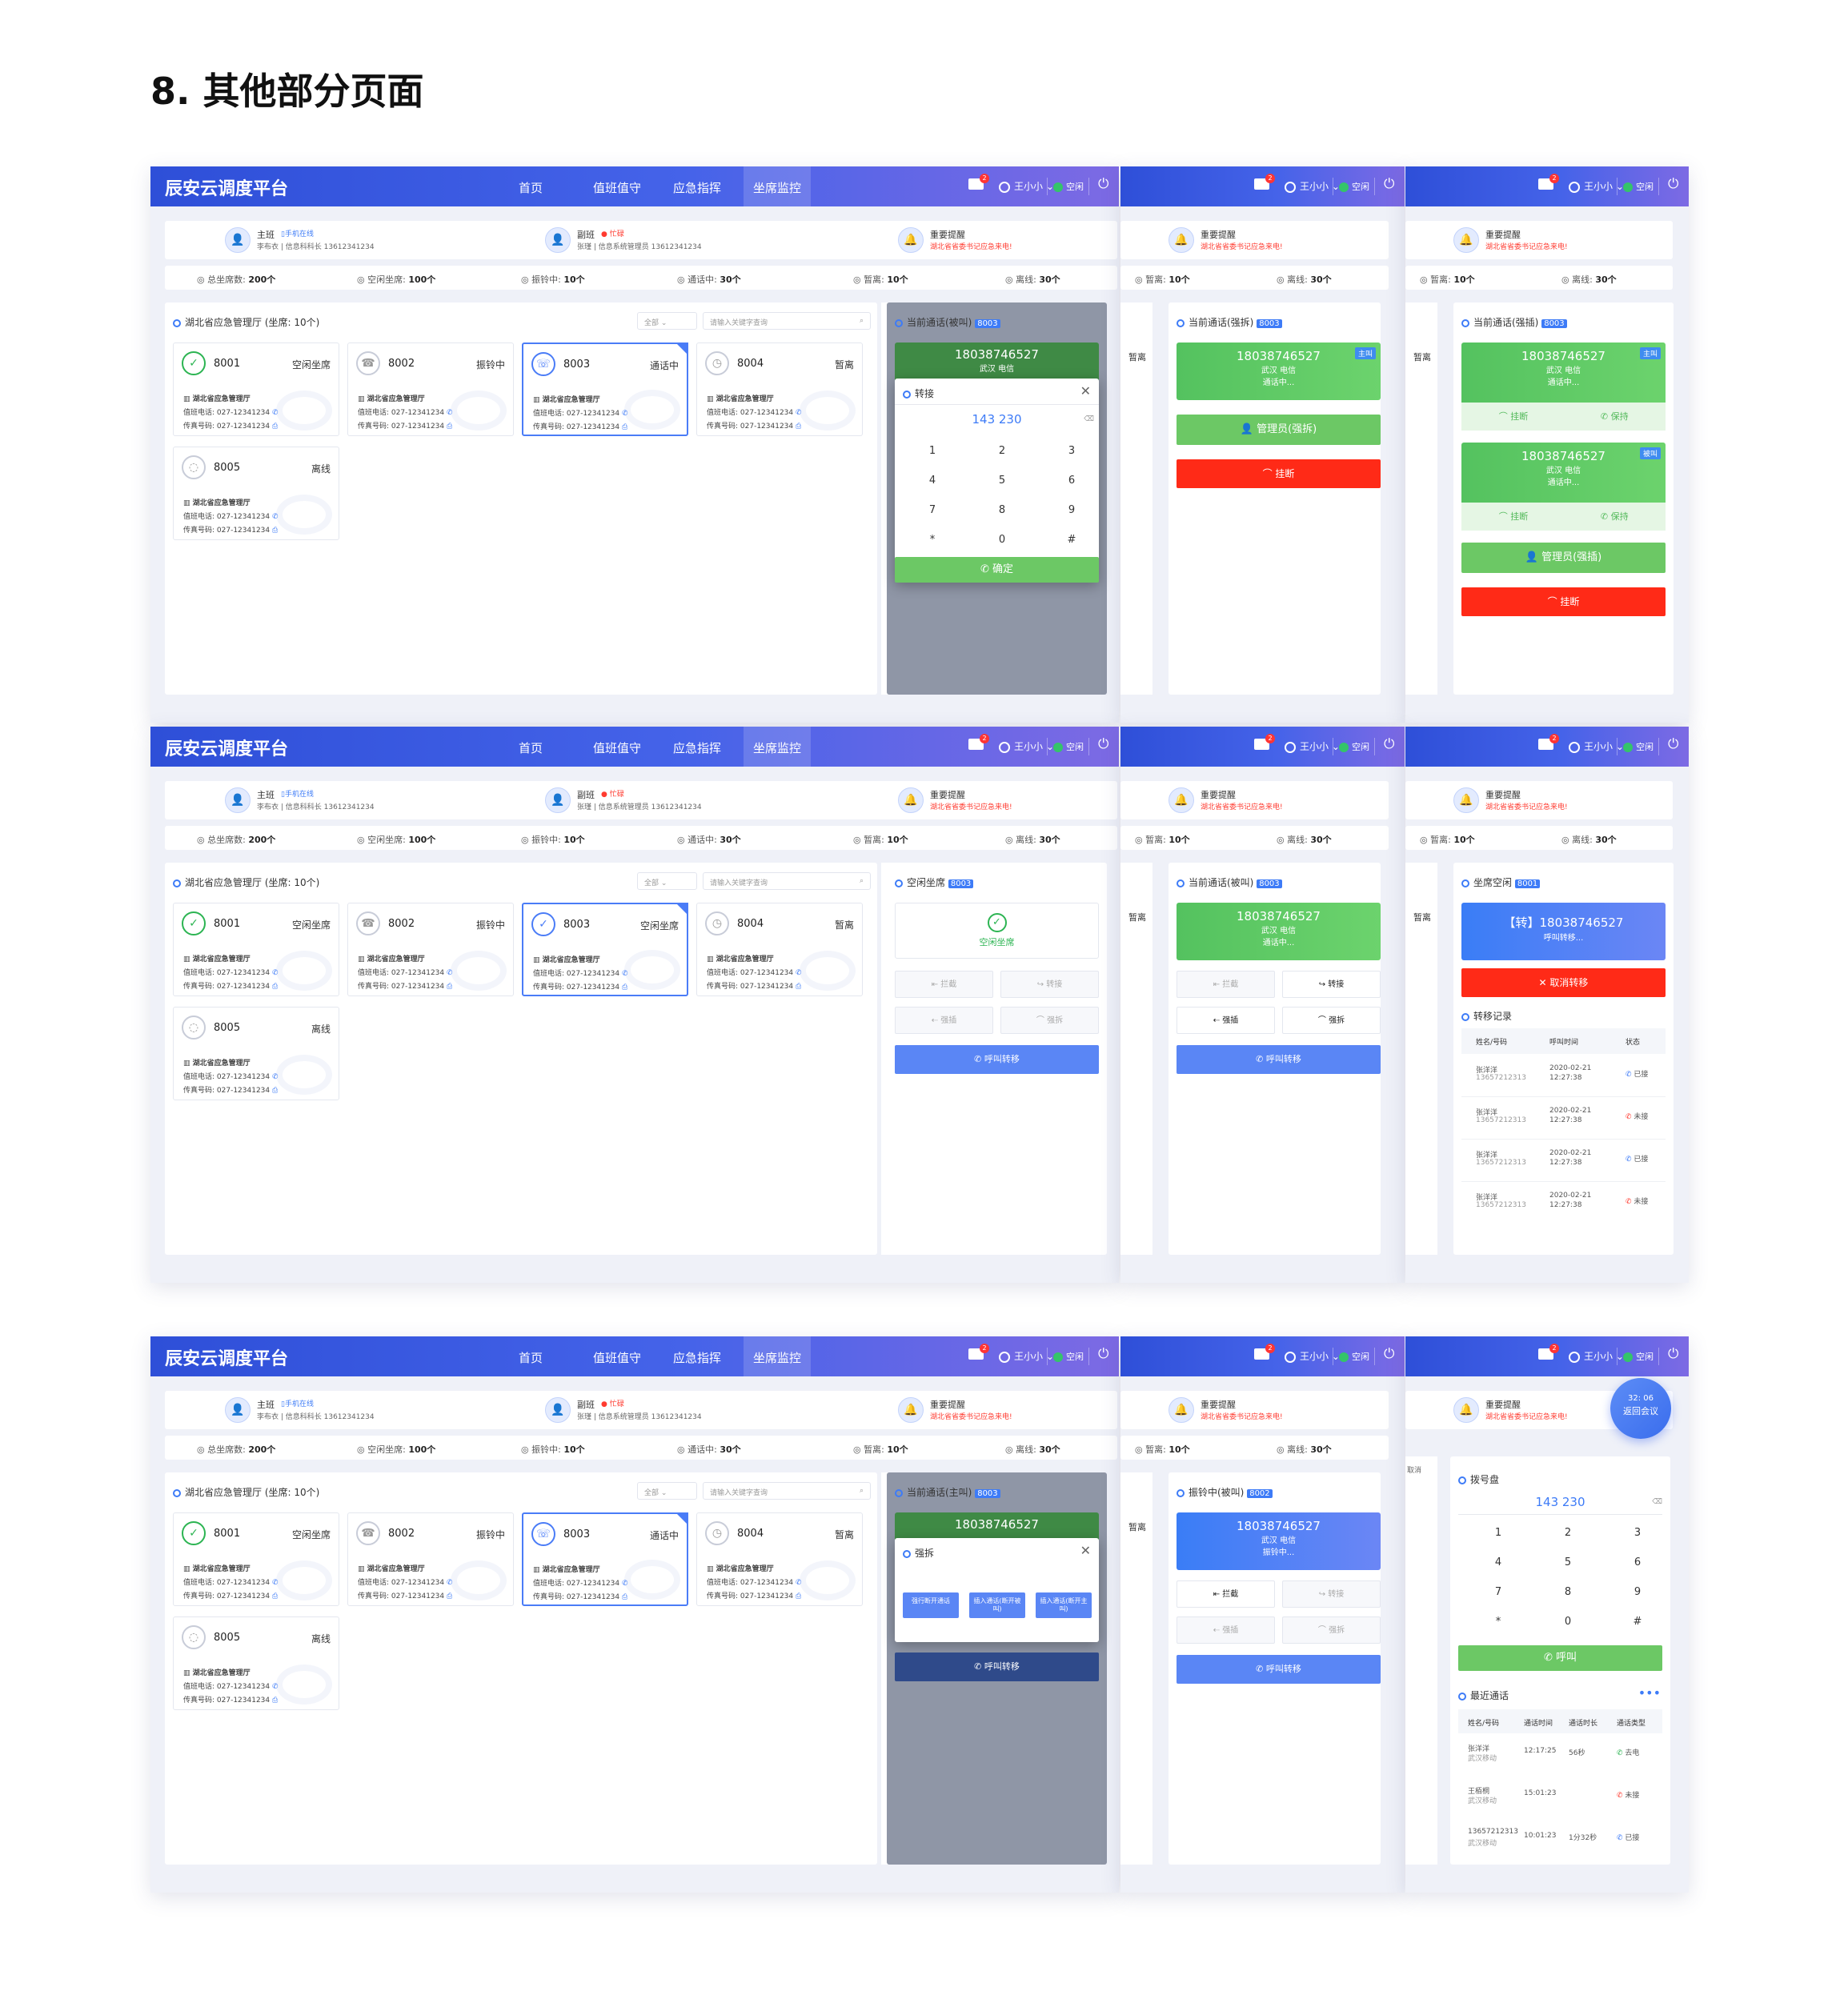 Image resolution: width=1848 pixels, height=1991 pixels. Describe the element at coordinates (997, 570) in the screenshot. I see `confirm-button: ✆ 确定` at that location.